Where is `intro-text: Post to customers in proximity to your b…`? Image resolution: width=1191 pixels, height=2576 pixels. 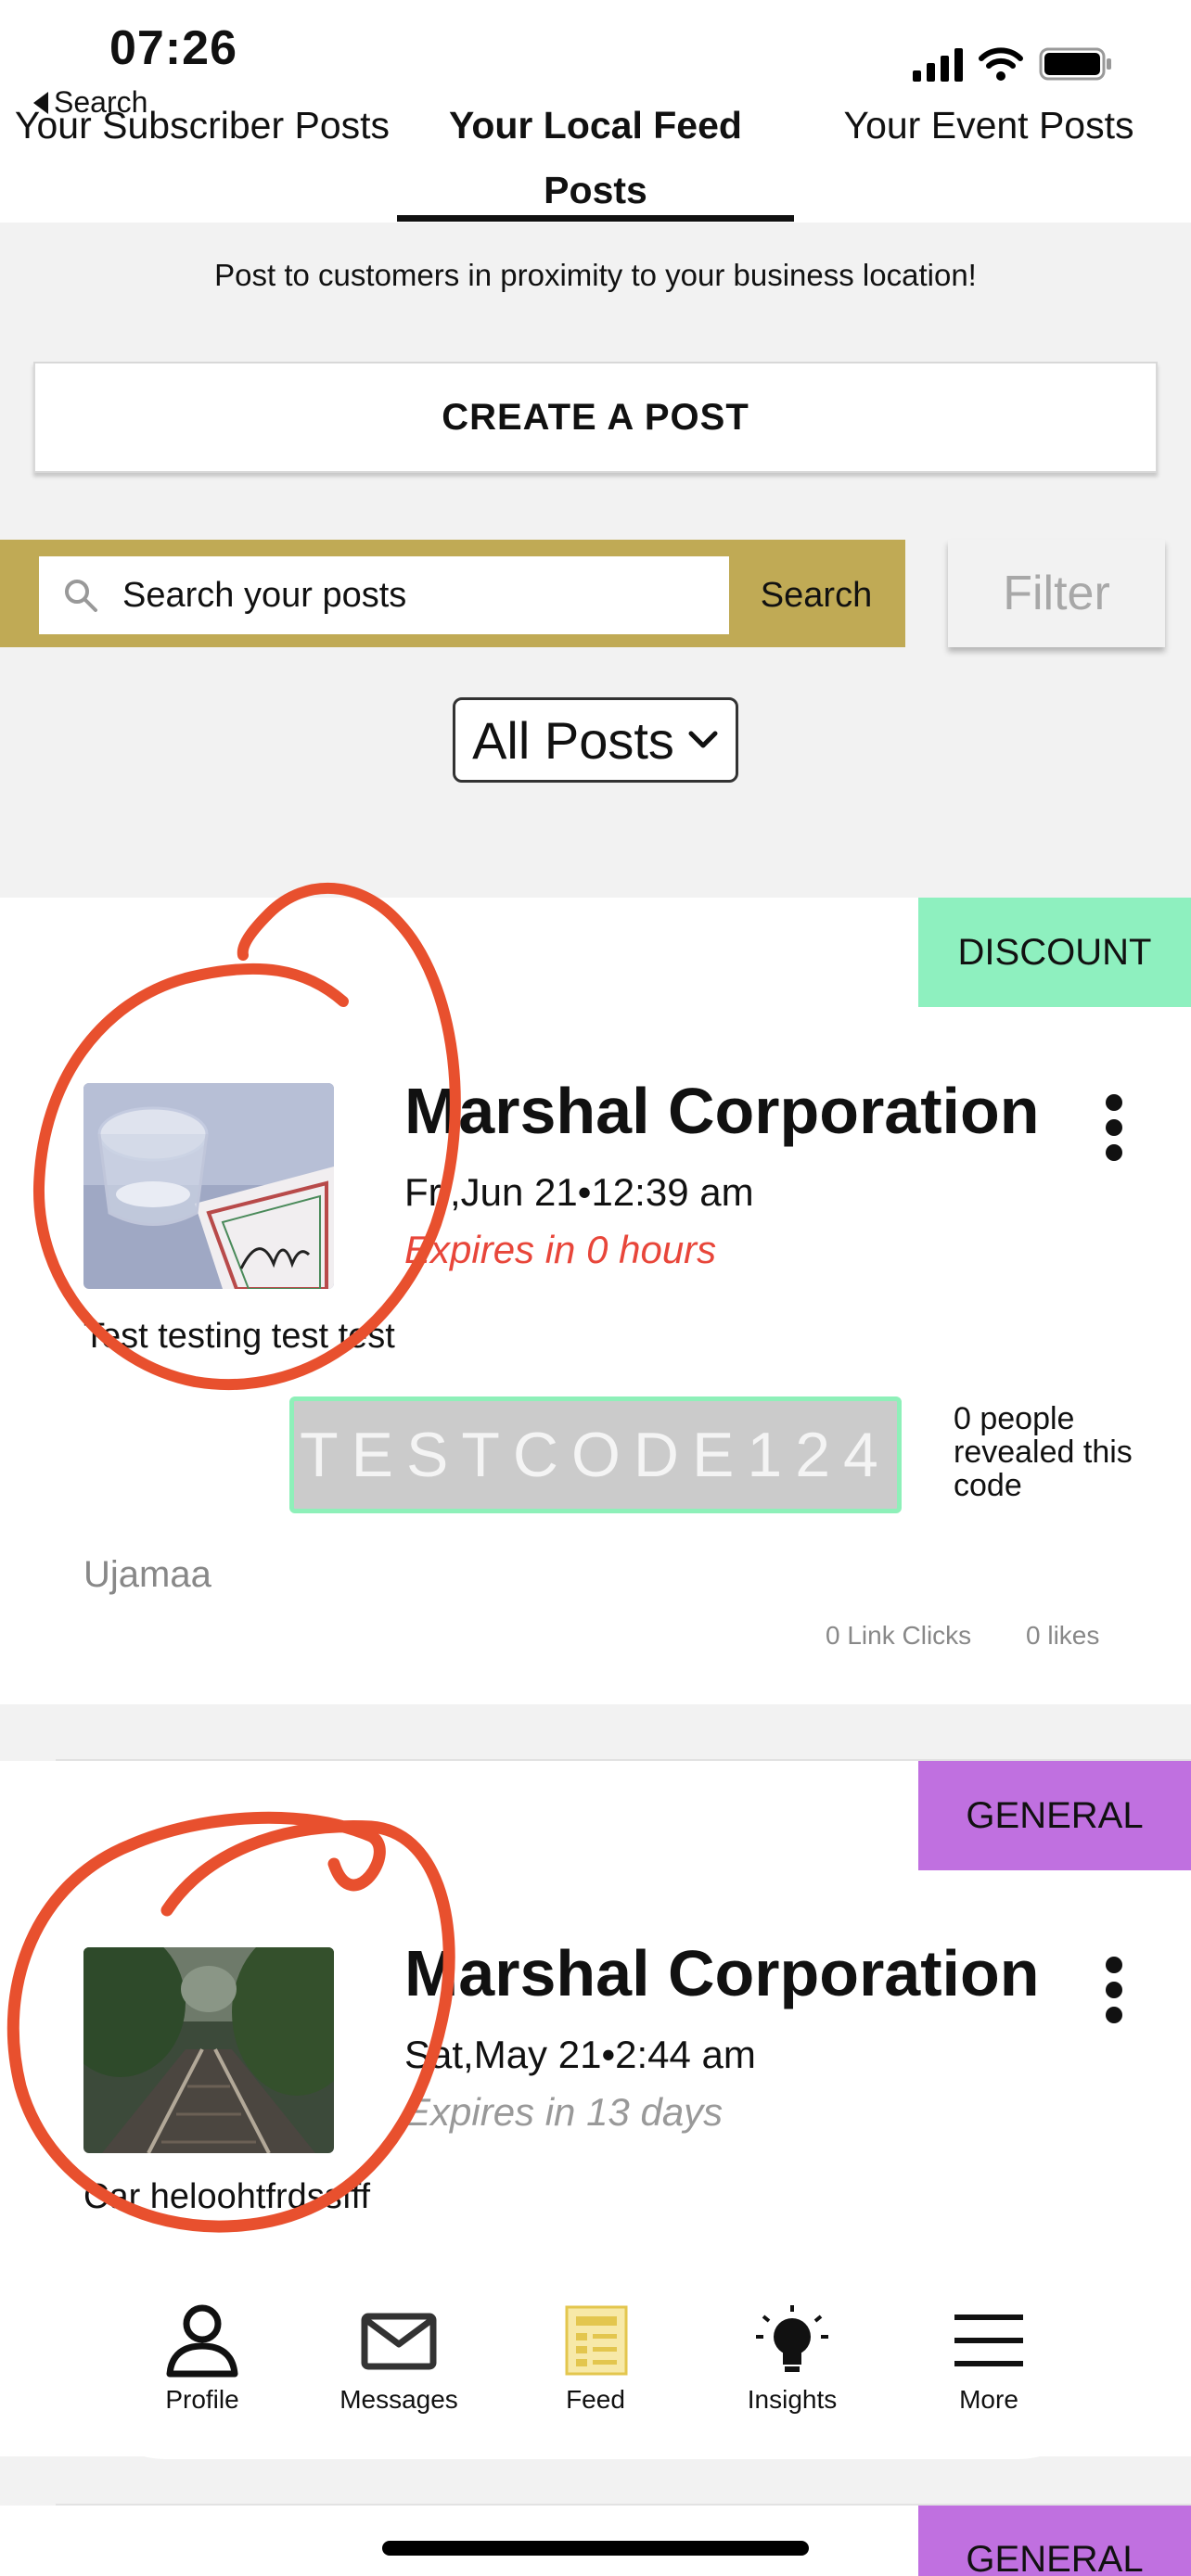 intro-text: Post to customers in proximity to your b… is located at coordinates (595, 275).